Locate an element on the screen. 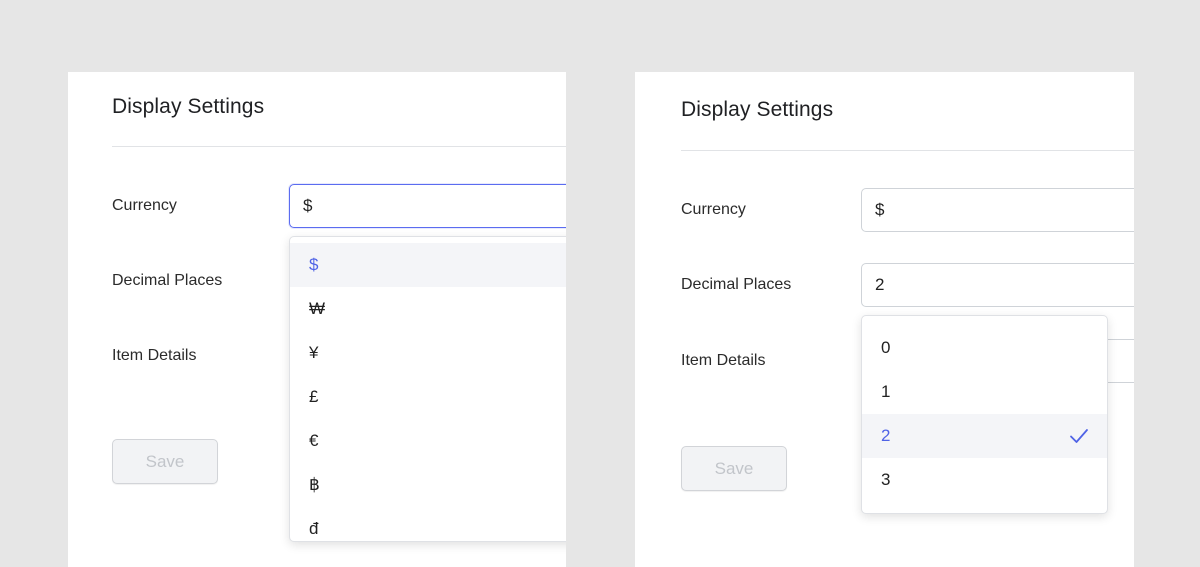  currency-dropdown: $ ₩ ¥ £ € ฿ đ is located at coordinates (427, 389).